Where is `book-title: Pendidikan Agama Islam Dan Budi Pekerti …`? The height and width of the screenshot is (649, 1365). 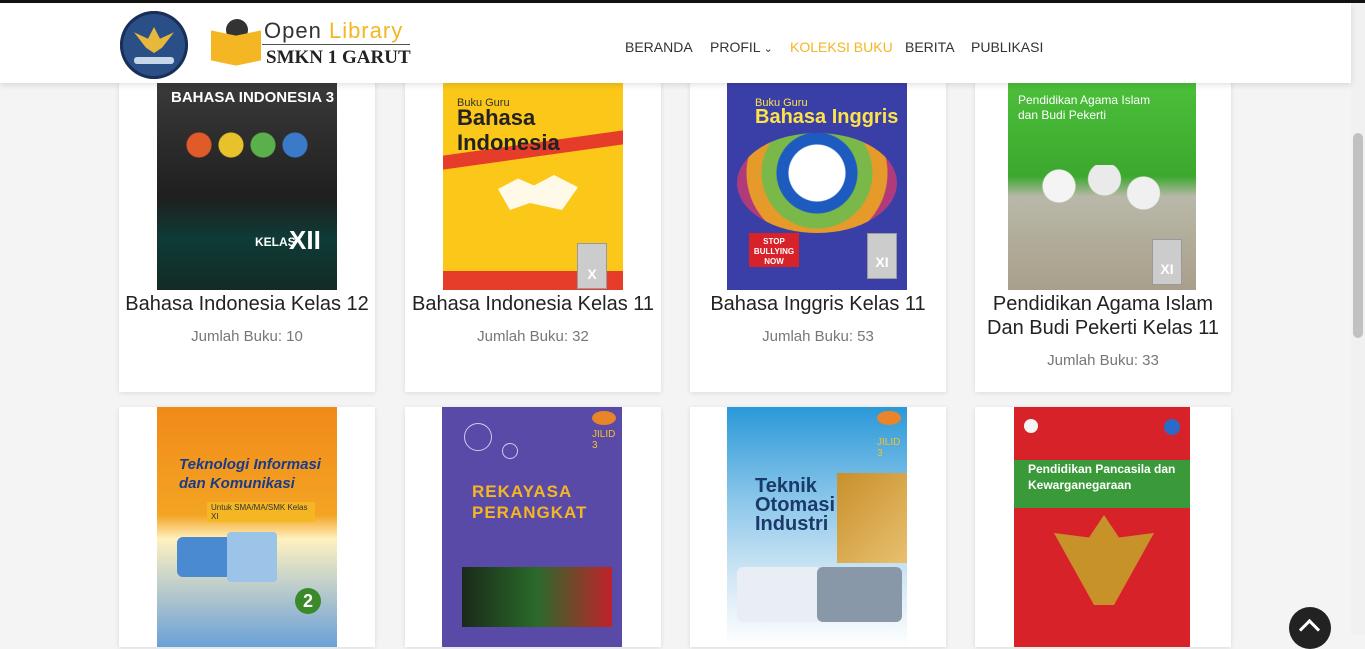
book-title: Pendidikan Agama Islam Dan Budi Pekerti … is located at coordinates (1103, 316).